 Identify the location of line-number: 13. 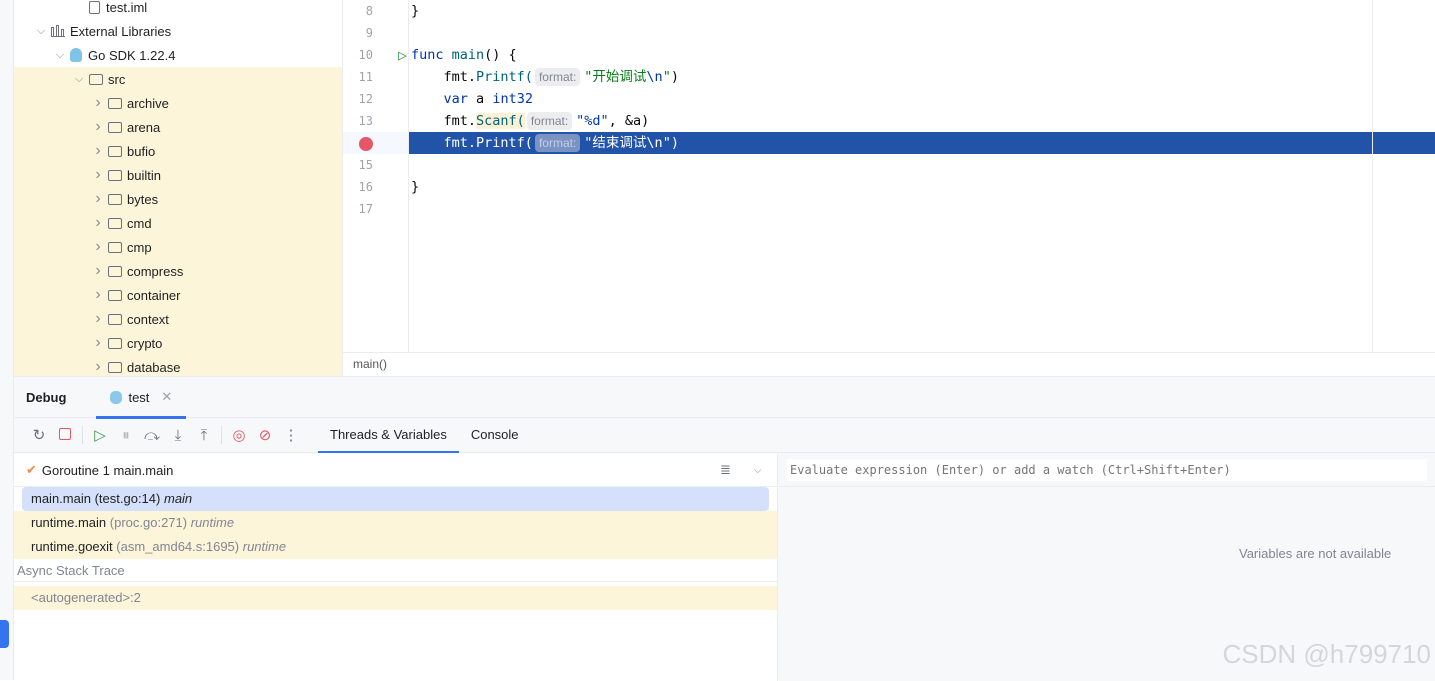
(358, 121).